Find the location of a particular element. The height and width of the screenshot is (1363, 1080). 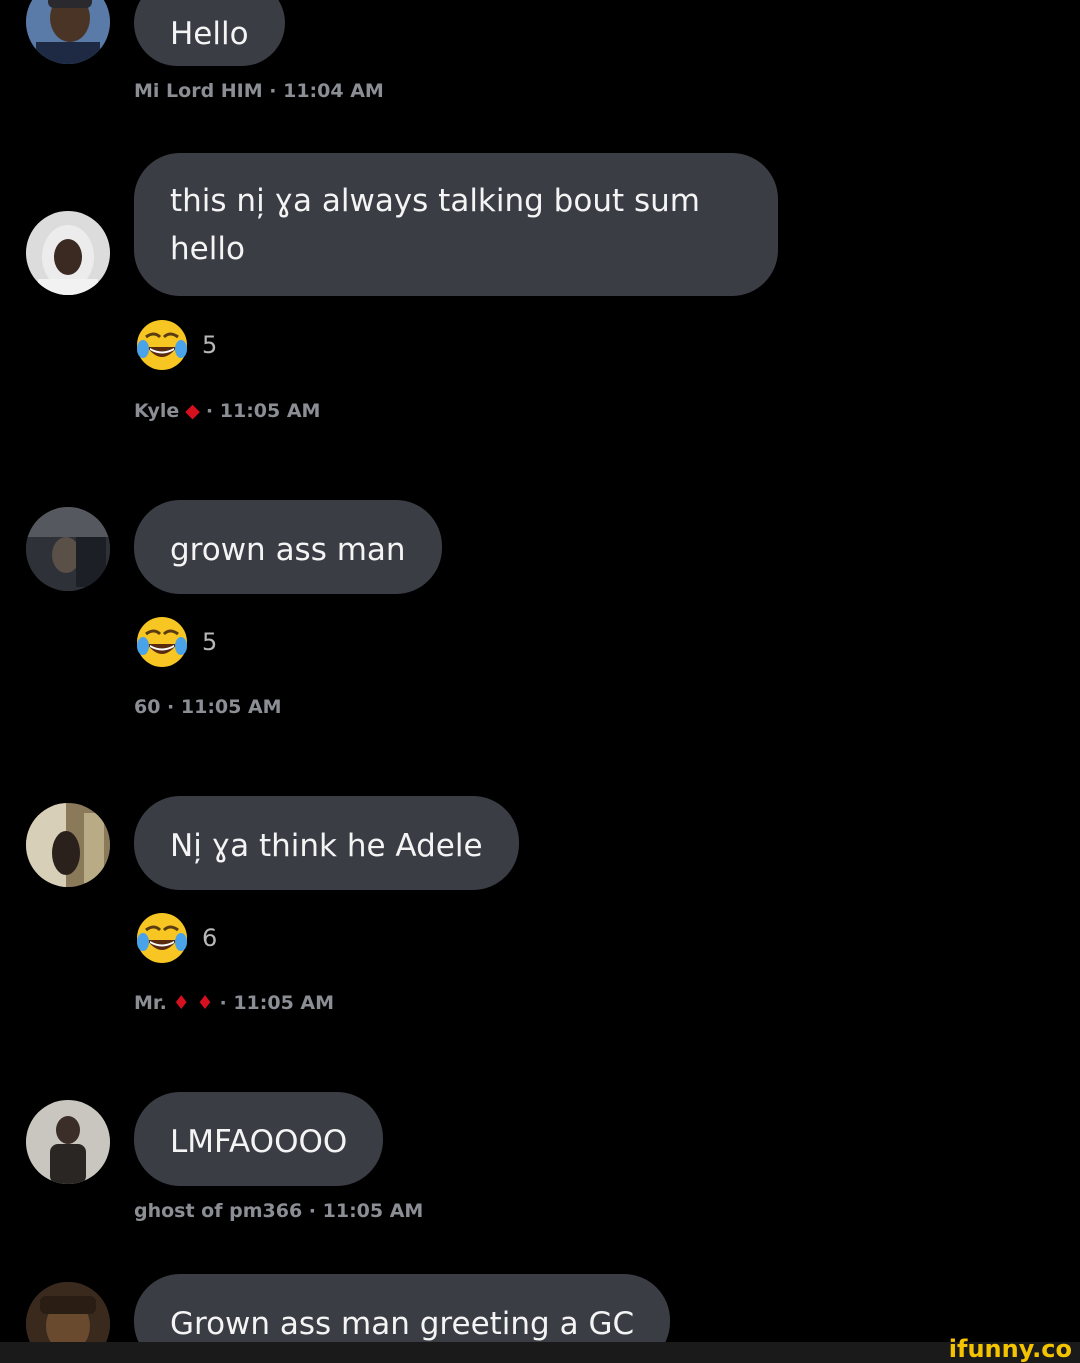

reaction: 6 is located at coordinates (175, 938).